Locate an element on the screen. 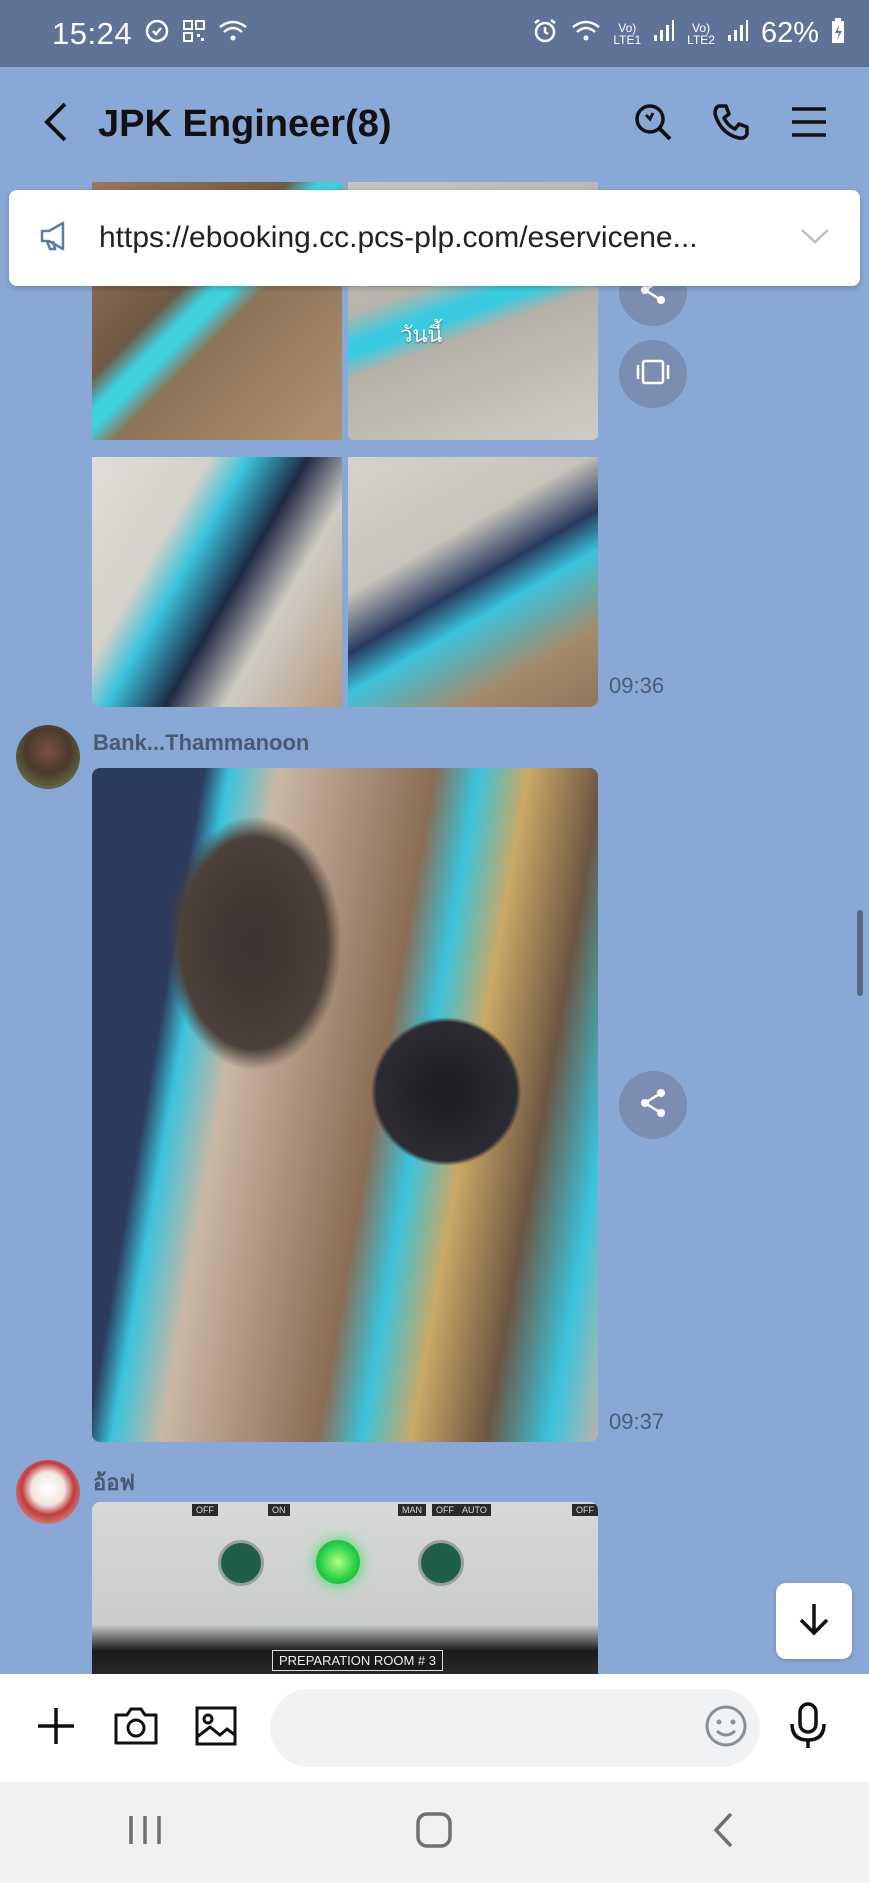  sync-icon is located at coordinates (157, 33).